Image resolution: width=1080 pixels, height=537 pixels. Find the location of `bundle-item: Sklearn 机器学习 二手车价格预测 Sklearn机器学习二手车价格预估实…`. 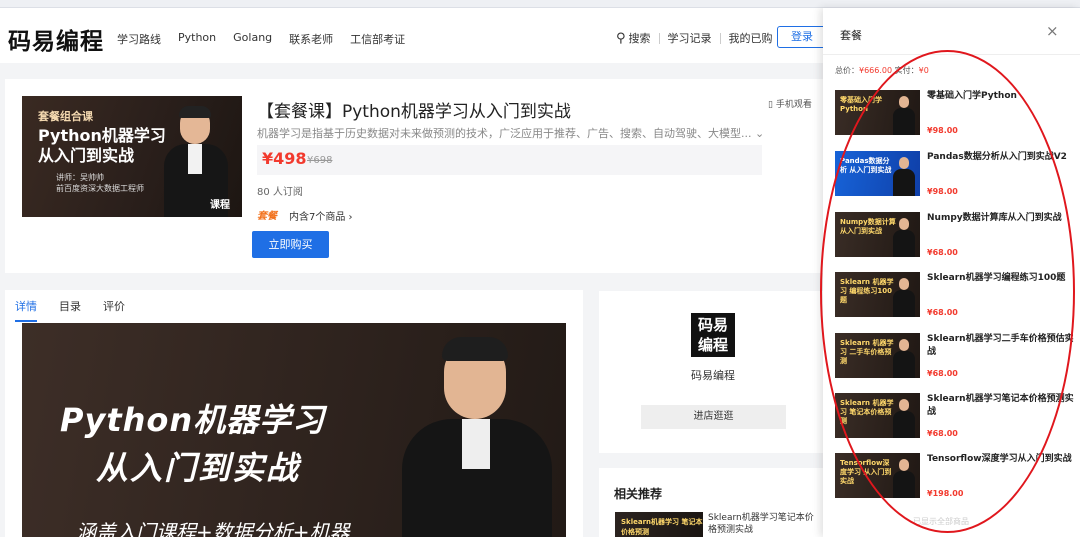

bundle-item: Sklearn 机器学习 二手车价格预测 Sklearn机器学习二手车价格预估实… is located at coordinates (955, 360).